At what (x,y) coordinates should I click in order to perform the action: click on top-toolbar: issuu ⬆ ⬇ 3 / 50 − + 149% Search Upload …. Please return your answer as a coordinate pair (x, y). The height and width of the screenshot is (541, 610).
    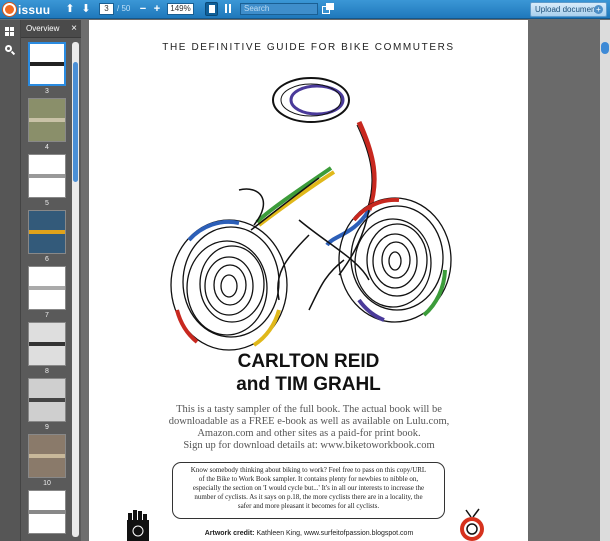
    Looking at the image, I should click on (305, 9).